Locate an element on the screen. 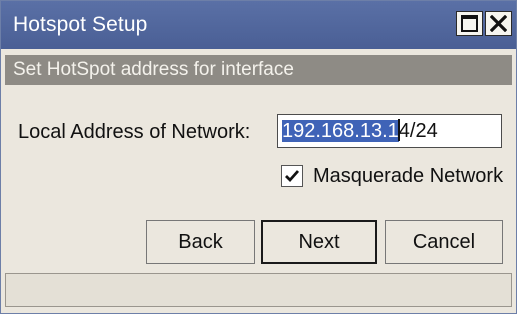 Image resolution: width=517 pixels, height=314 pixels. maximize-icon is located at coordinates (469, 23).